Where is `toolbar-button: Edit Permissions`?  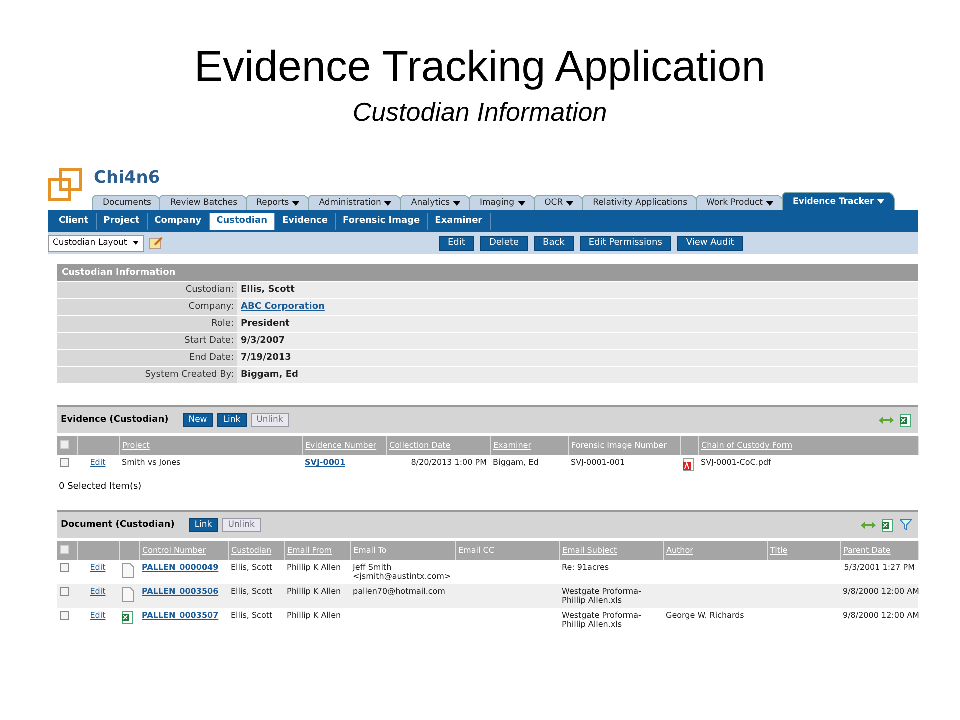
toolbar-button: Edit Permissions is located at coordinates (626, 243).